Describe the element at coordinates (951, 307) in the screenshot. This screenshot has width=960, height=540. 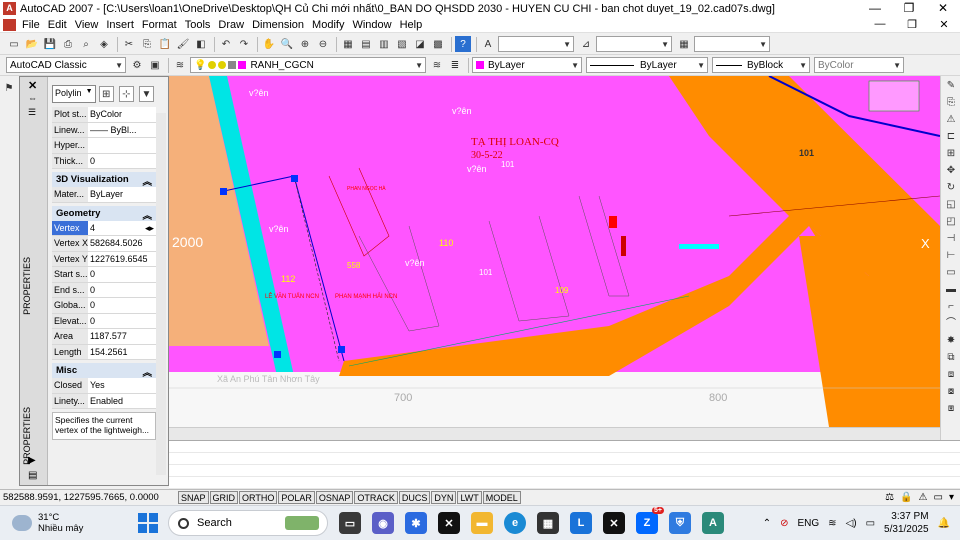
I see `chamfer-icon: ⌐` at that location.